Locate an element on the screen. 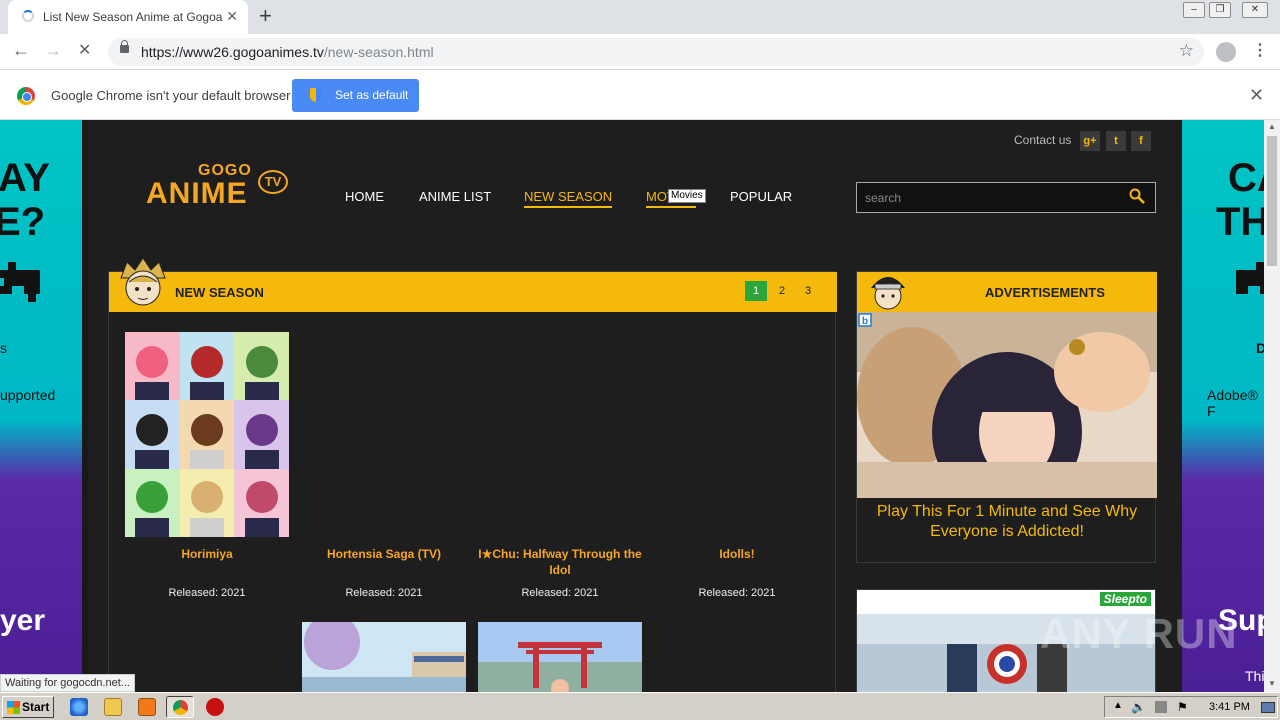 Image resolution: width=1280 pixels, height=720 pixels. new-tab-button: + is located at coordinates (265, 16).